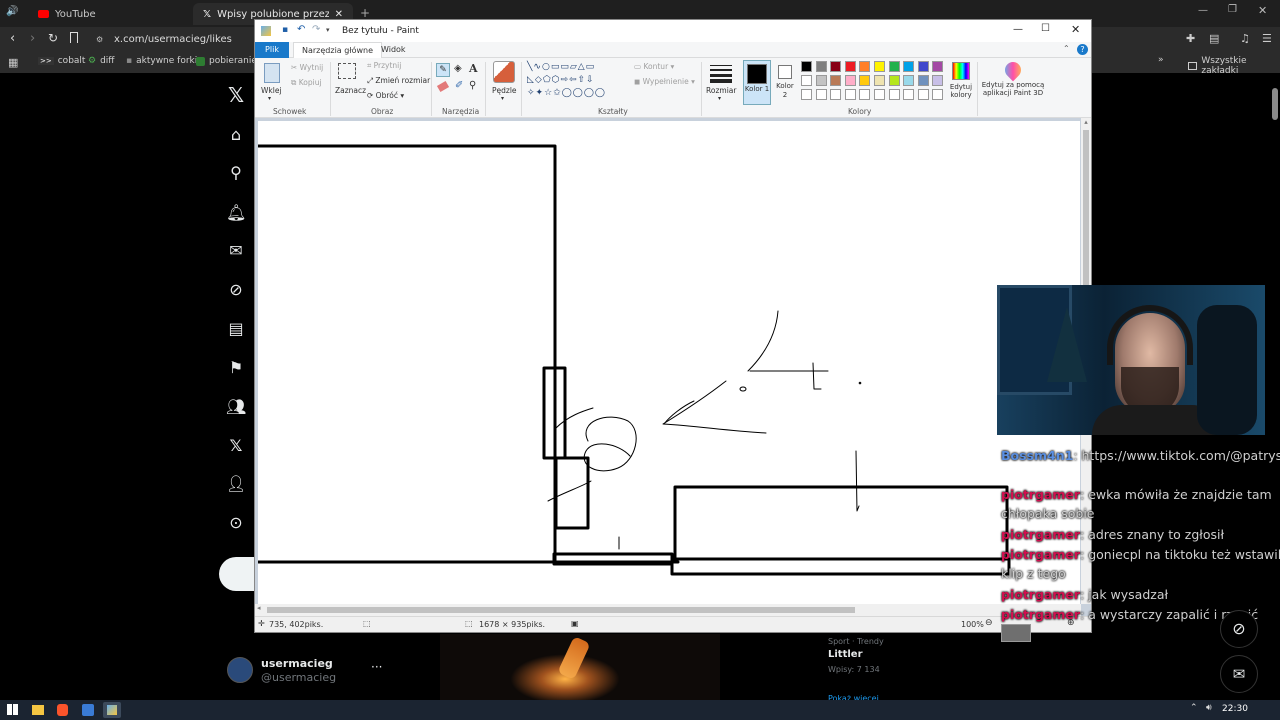  What do you see at coordinates (757, 82) in the screenshot?
I see `color1-button: Kolor 1` at bounding box center [757, 82].